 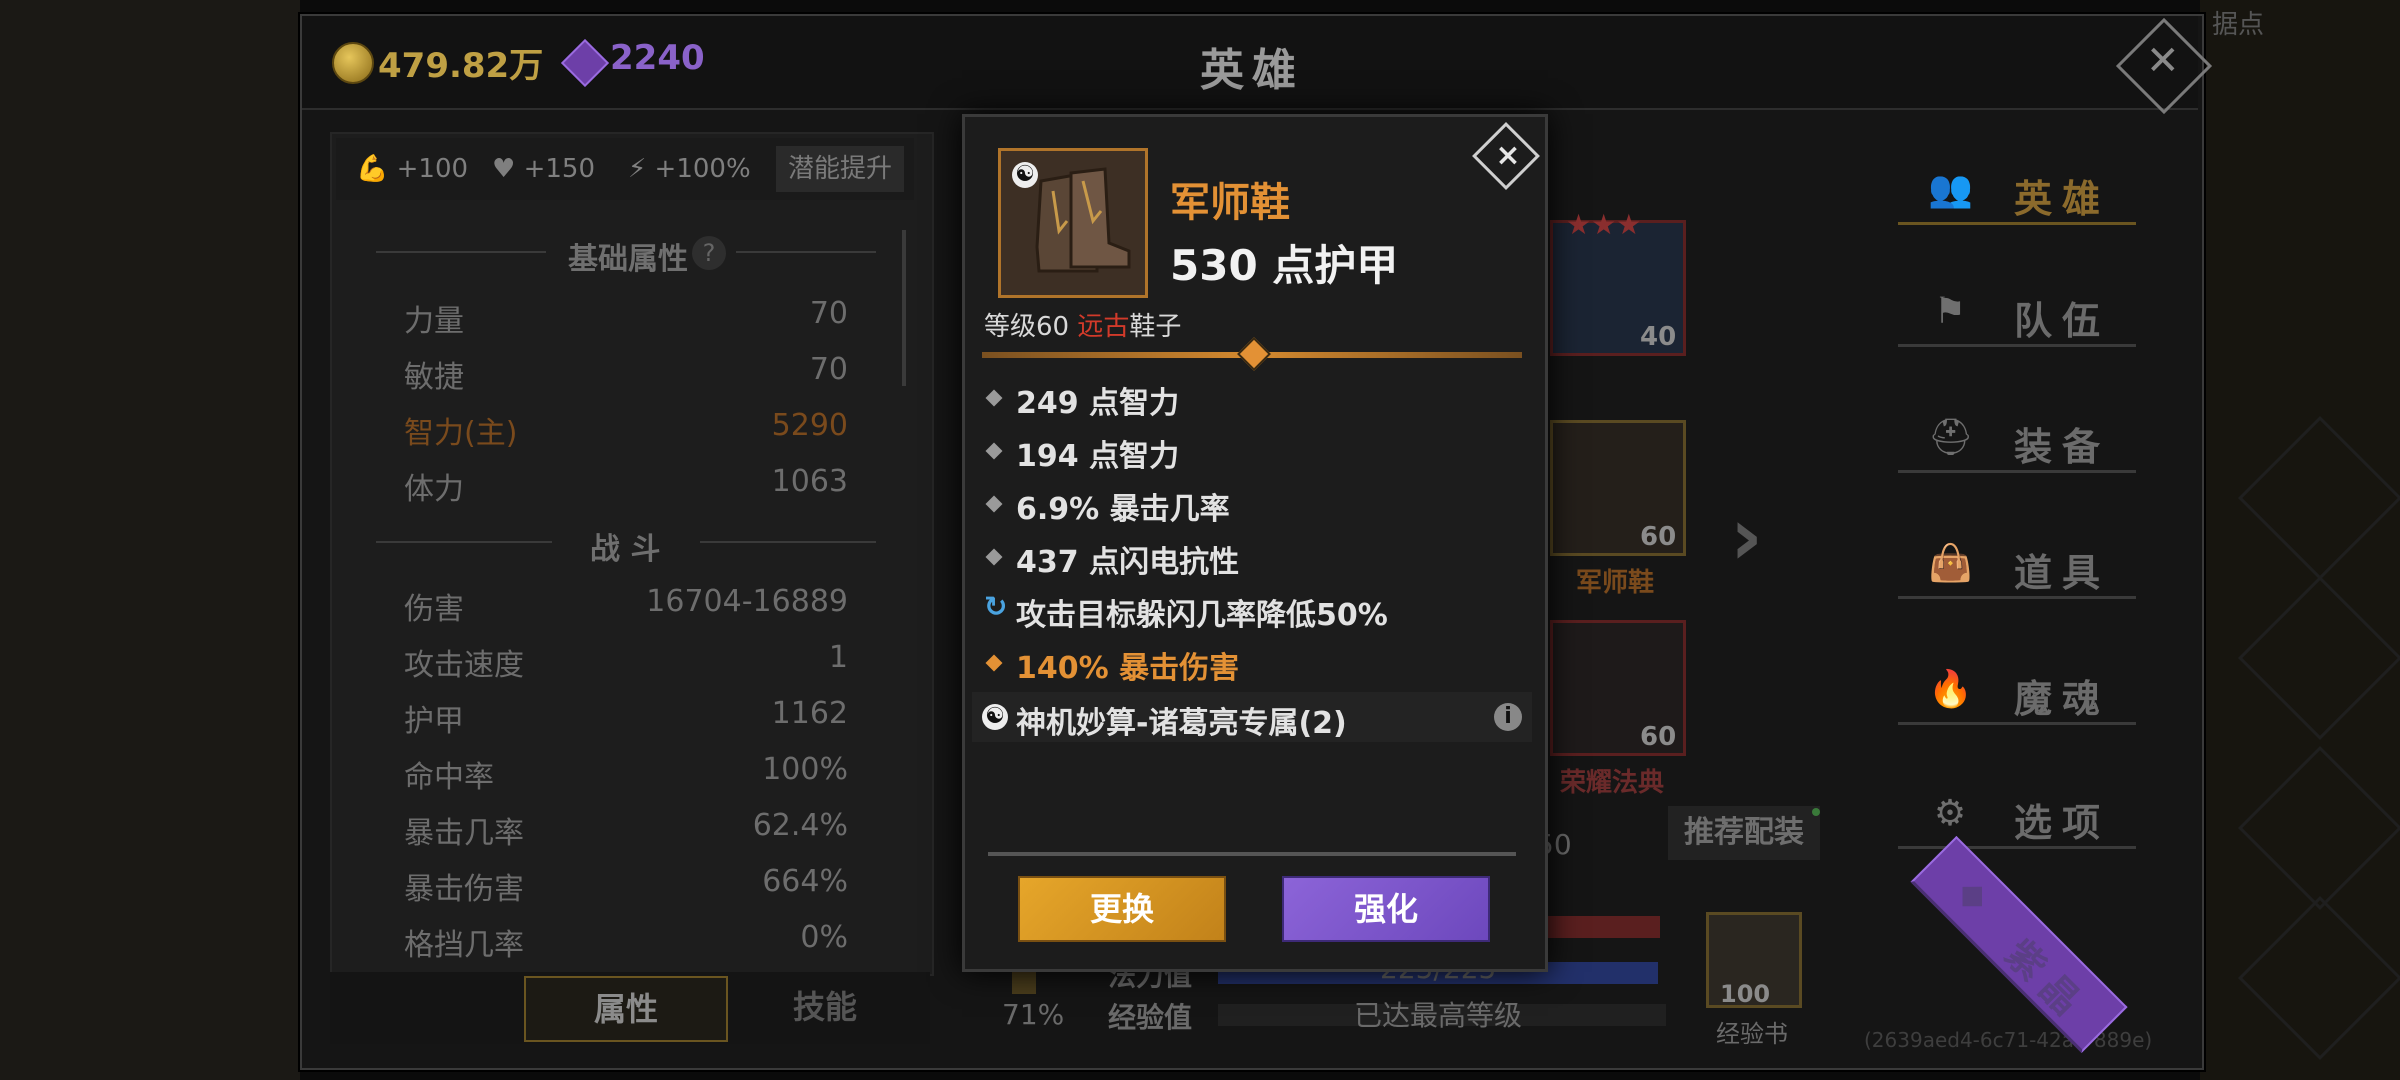 I want to click on item-level-line: 等级60 远古鞋子, so click(x=1082, y=324).